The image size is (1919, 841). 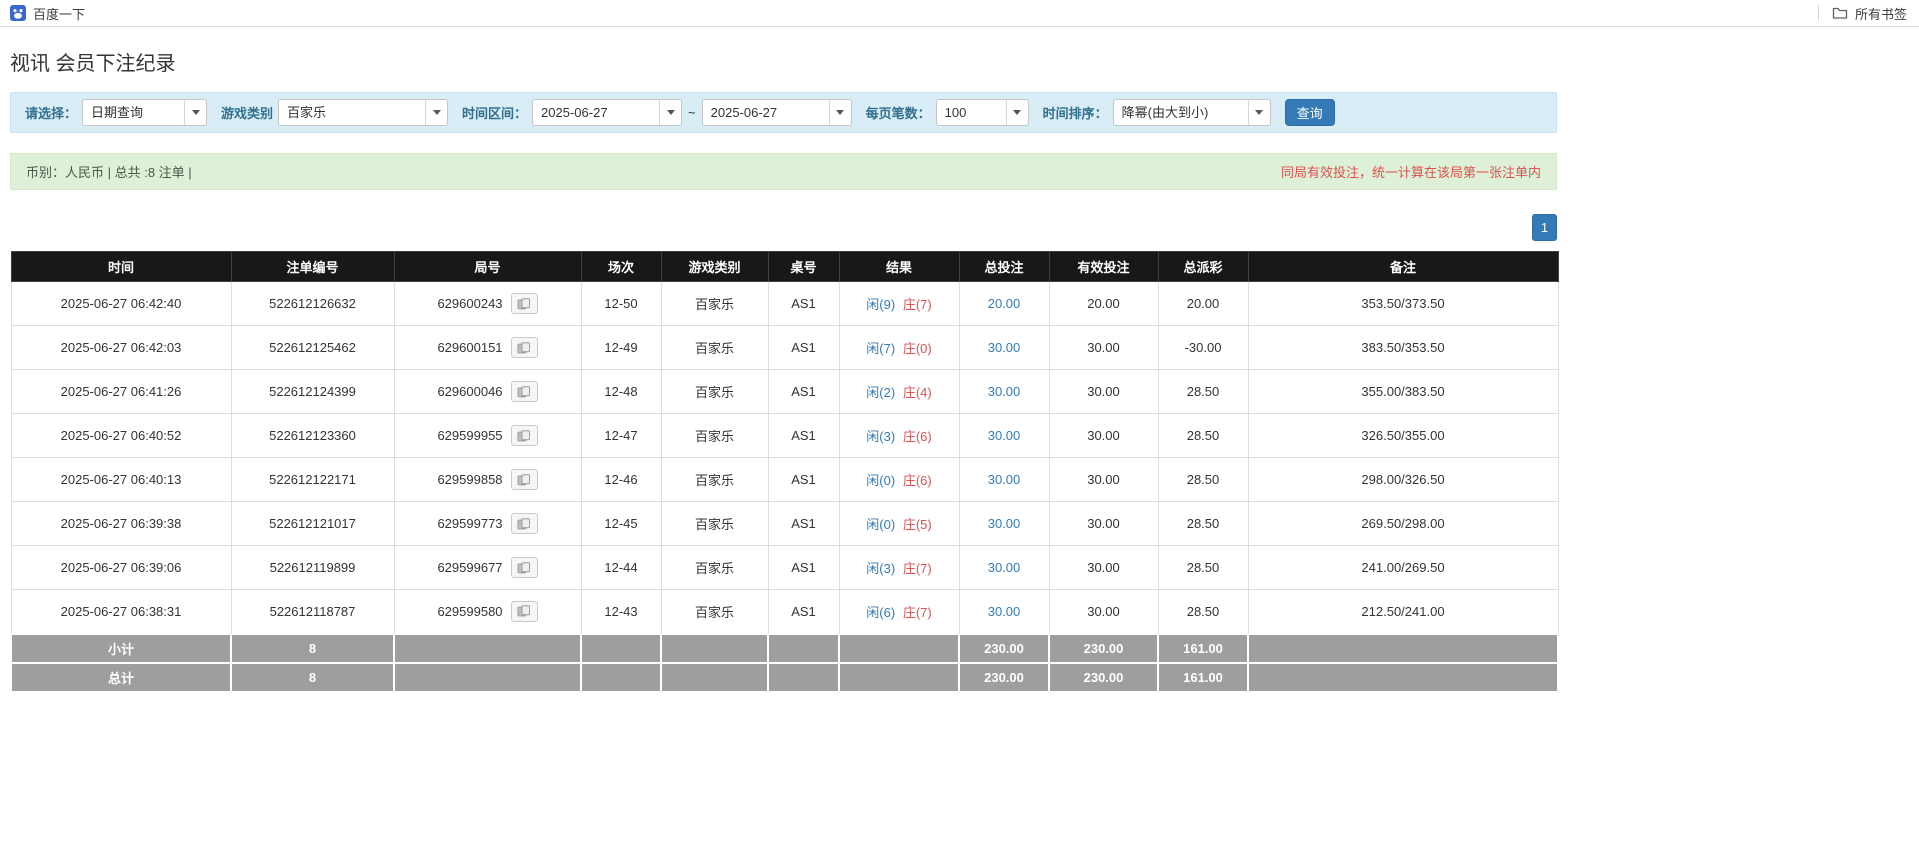 I want to click on grand-total-row: 总计 8 230.00 230.00 161.00, so click(x=784, y=677).